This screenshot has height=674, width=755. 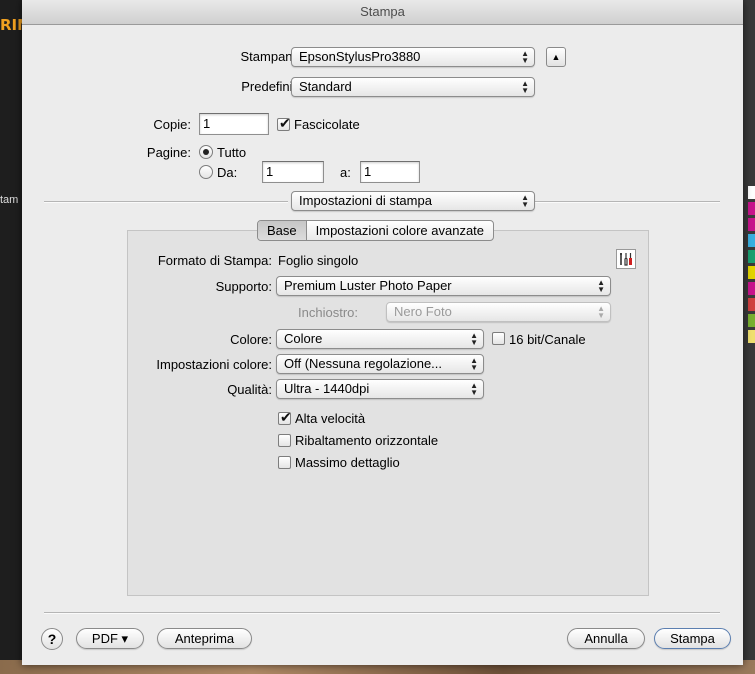 I want to click on tab-base: Base, so click(x=282, y=230).